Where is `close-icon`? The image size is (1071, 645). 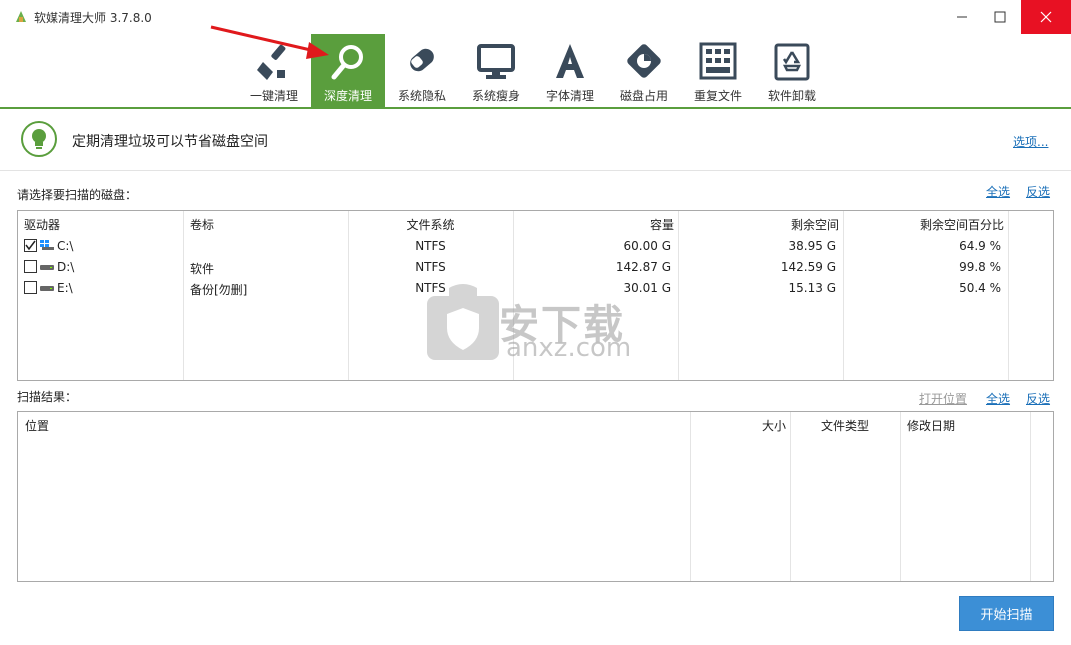 close-icon is located at coordinates (1046, 17).